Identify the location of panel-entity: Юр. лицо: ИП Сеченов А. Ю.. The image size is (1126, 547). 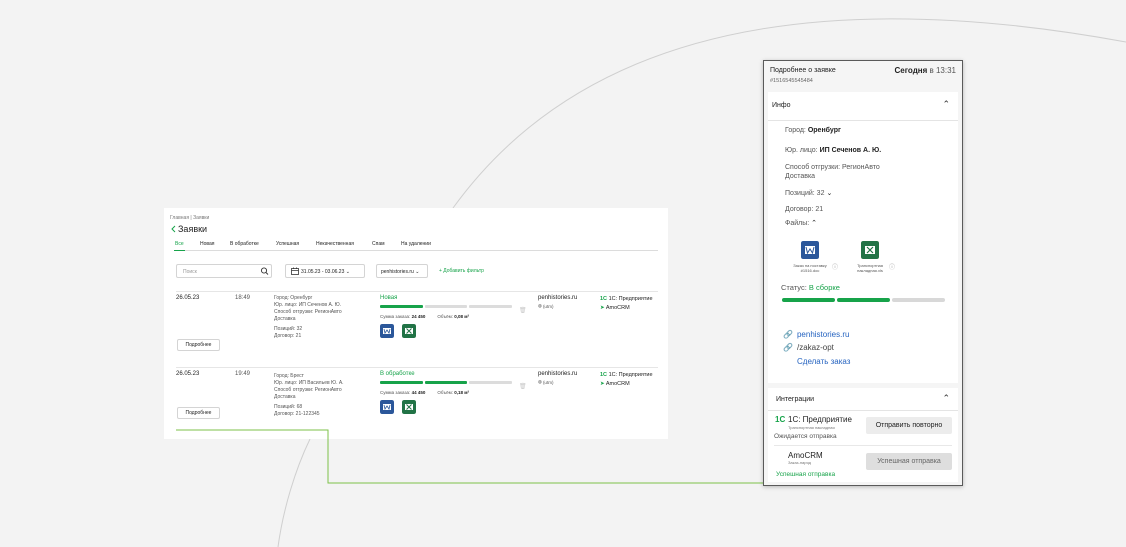
(833, 150).